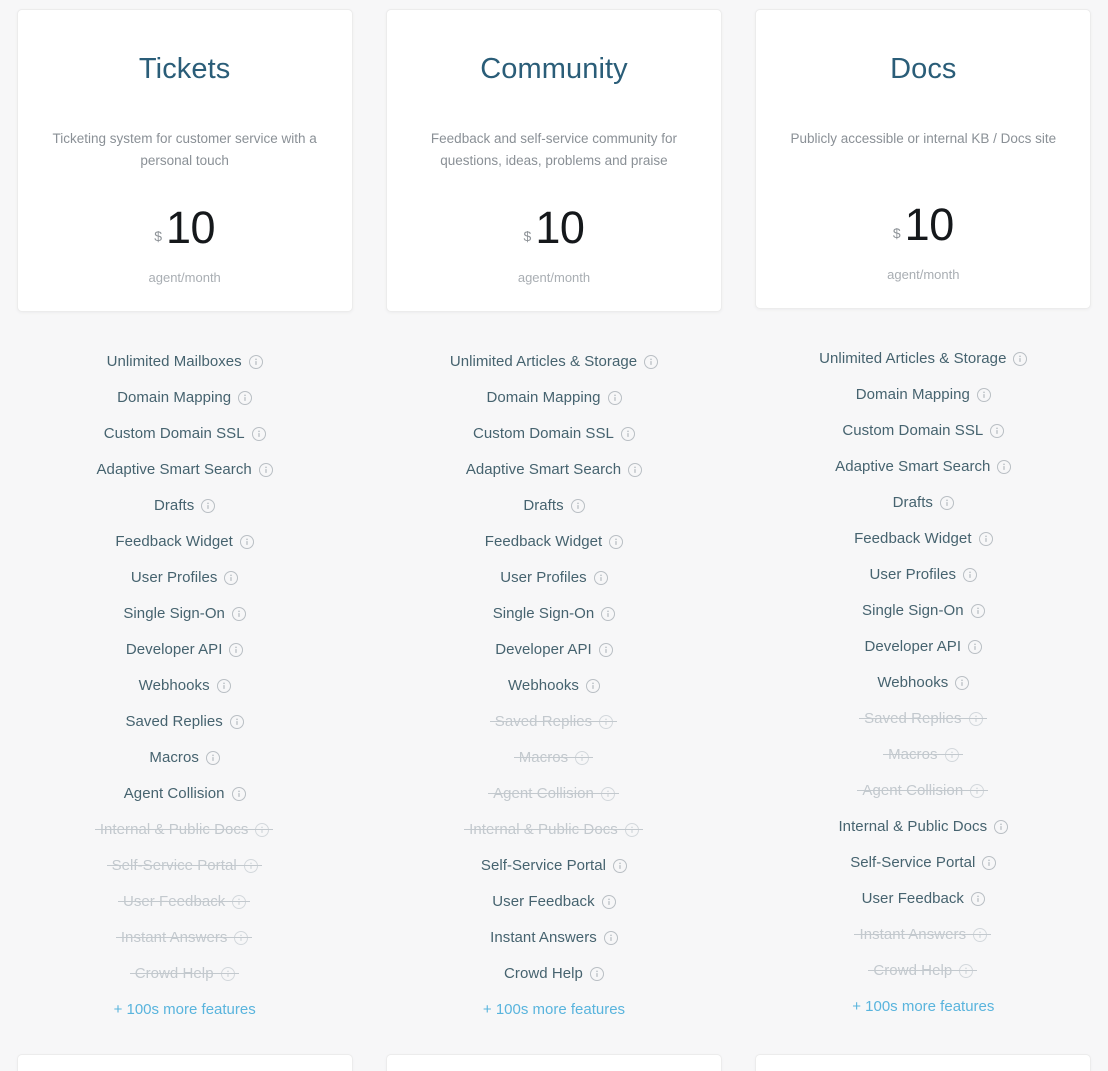 The image size is (1108, 1071). Describe the element at coordinates (543, 793) in the screenshot. I see `feature-label: Agent Collision` at that location.